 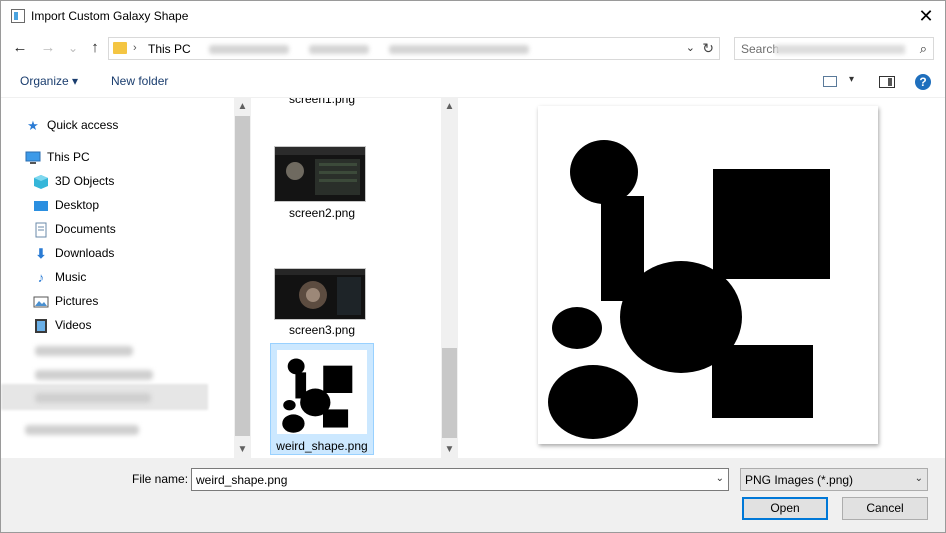 What do you see at coordinates (322, 102) in the screenshot?
I see `file-item-label: screen1.png` at bounding box center [322, 102].